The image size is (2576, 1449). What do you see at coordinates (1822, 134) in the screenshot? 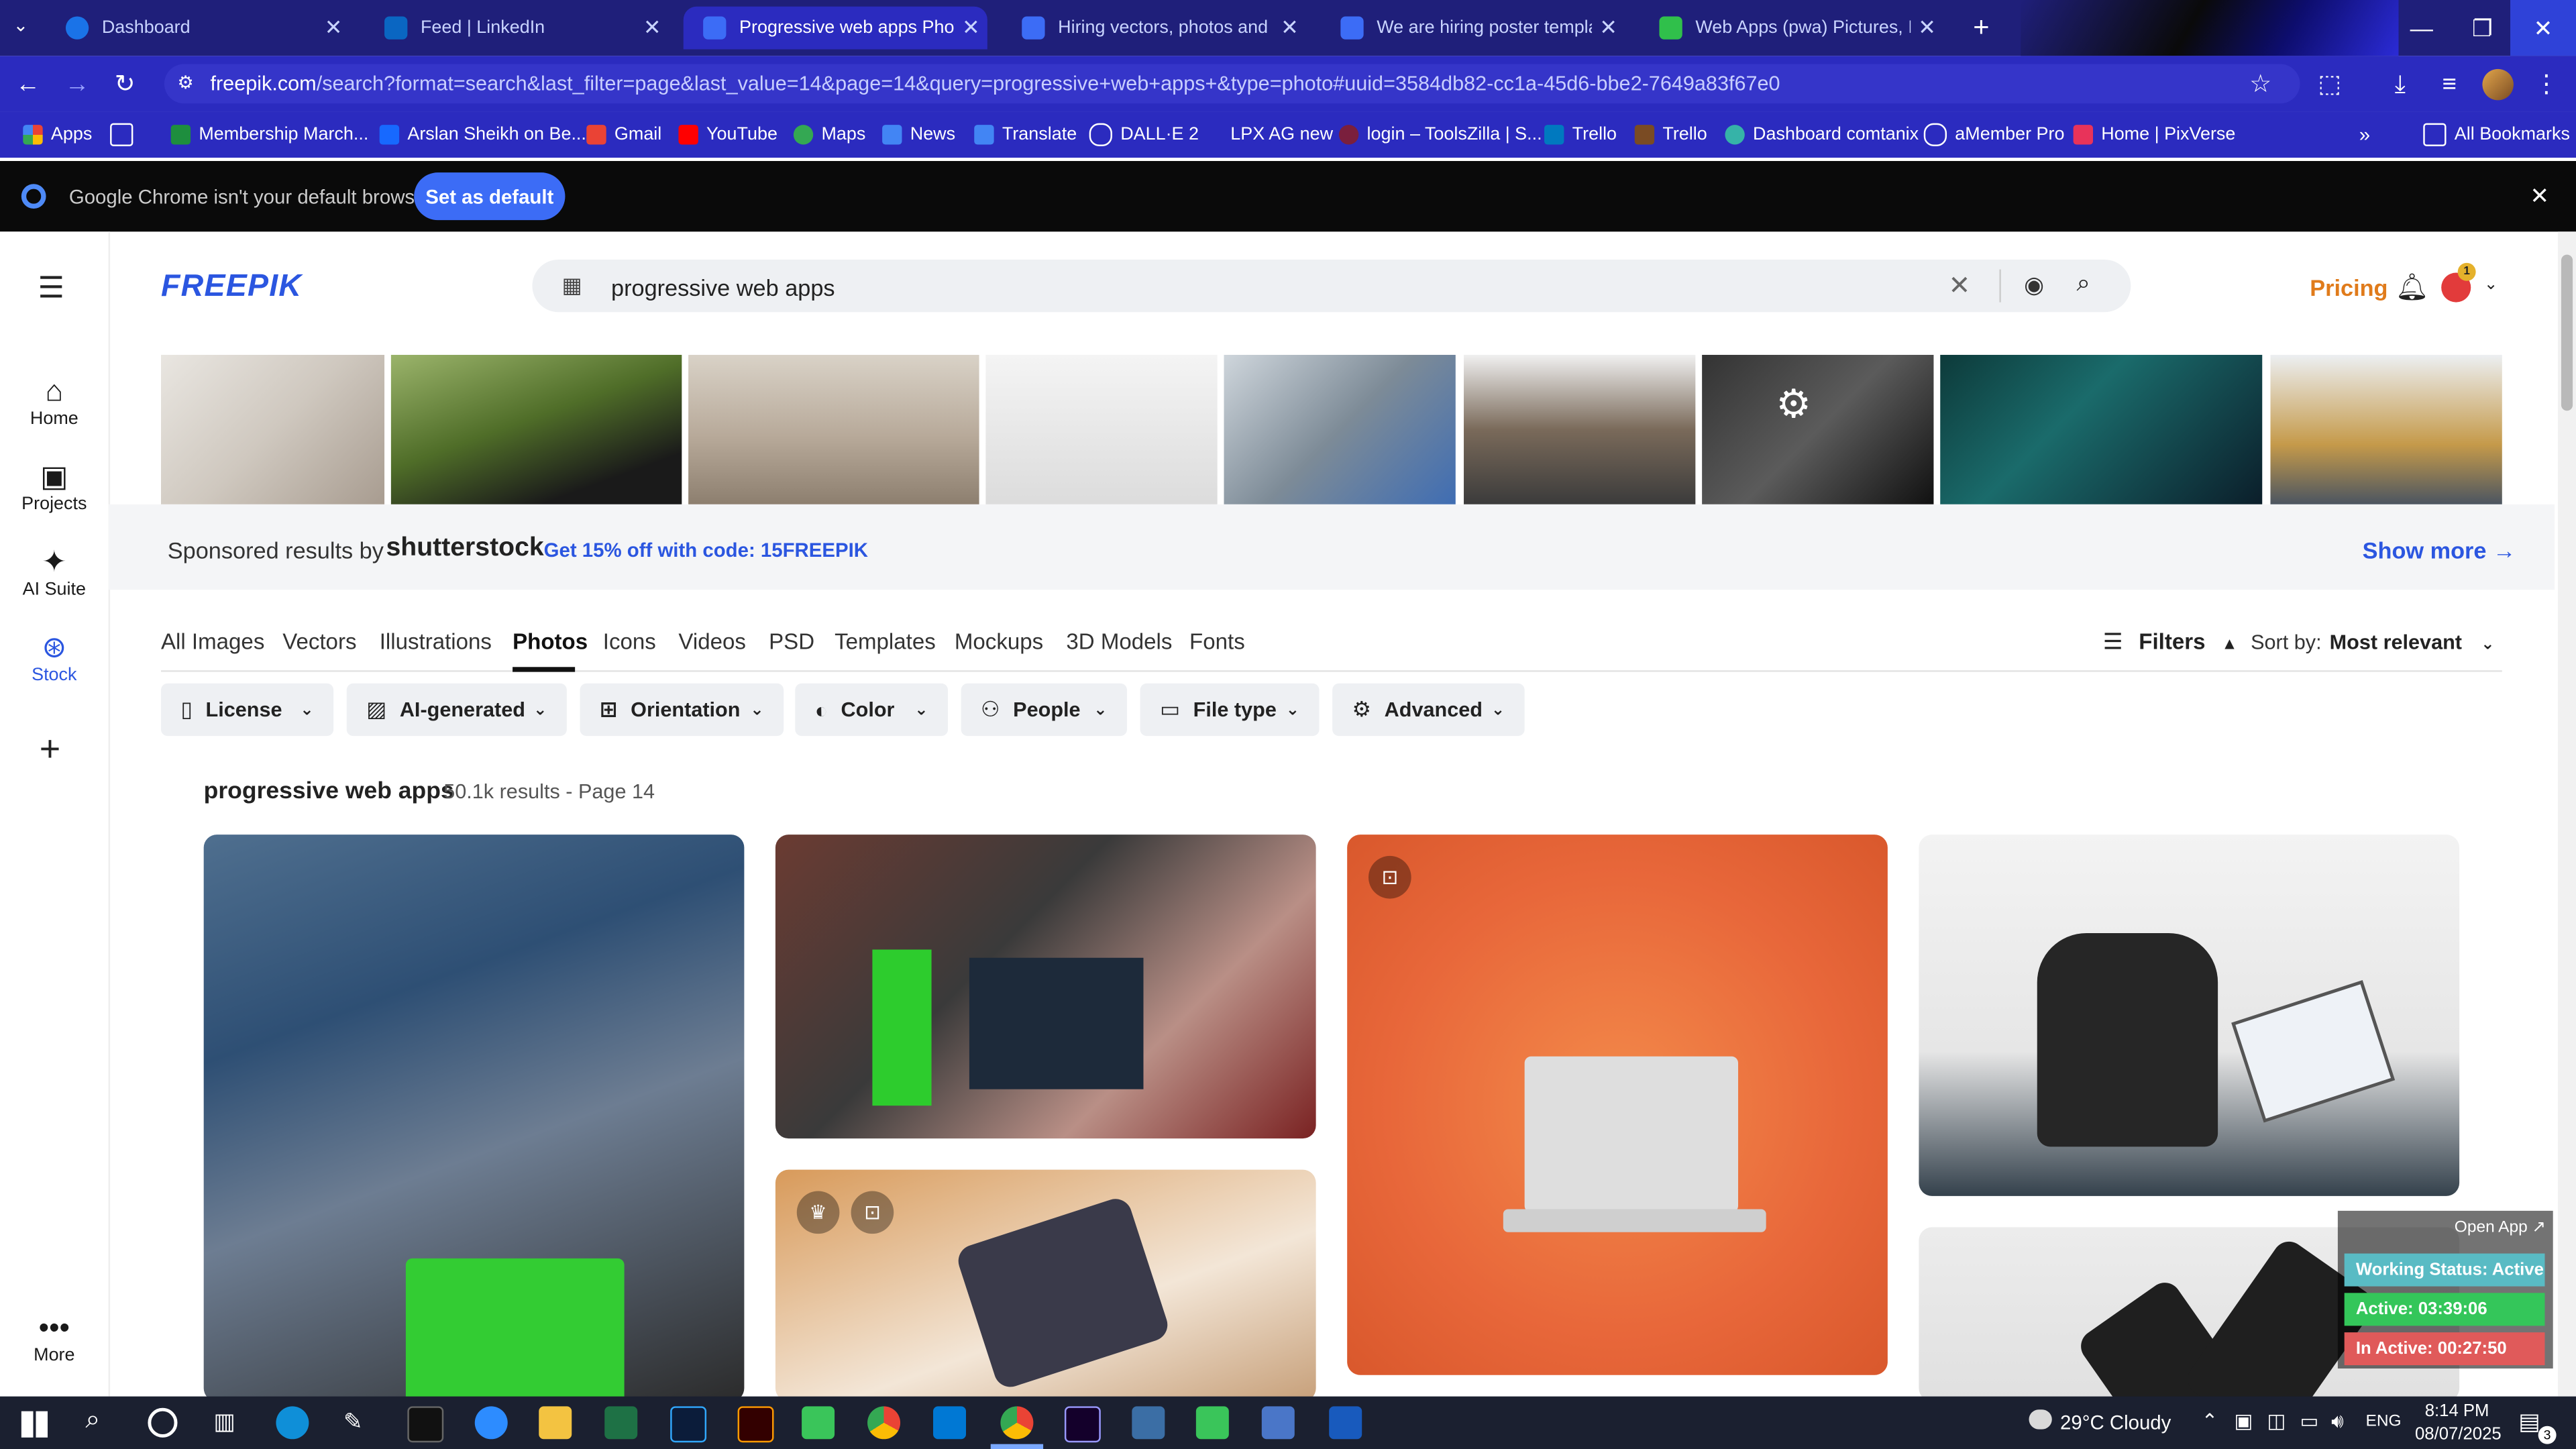
I see `bookmark-comtanix: Dashboard comtanix` at bounding box center [1822, 134].